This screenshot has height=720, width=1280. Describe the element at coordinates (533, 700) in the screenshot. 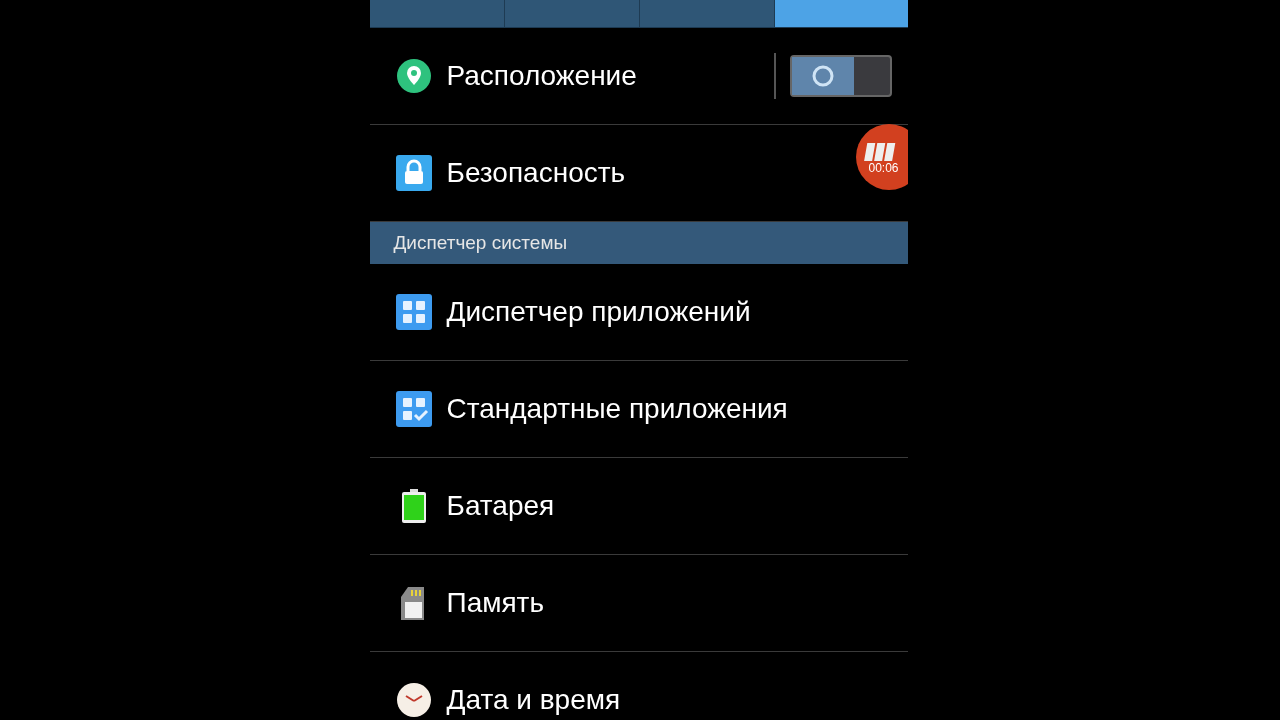

I see `setting-label: Дата и время` at that location.